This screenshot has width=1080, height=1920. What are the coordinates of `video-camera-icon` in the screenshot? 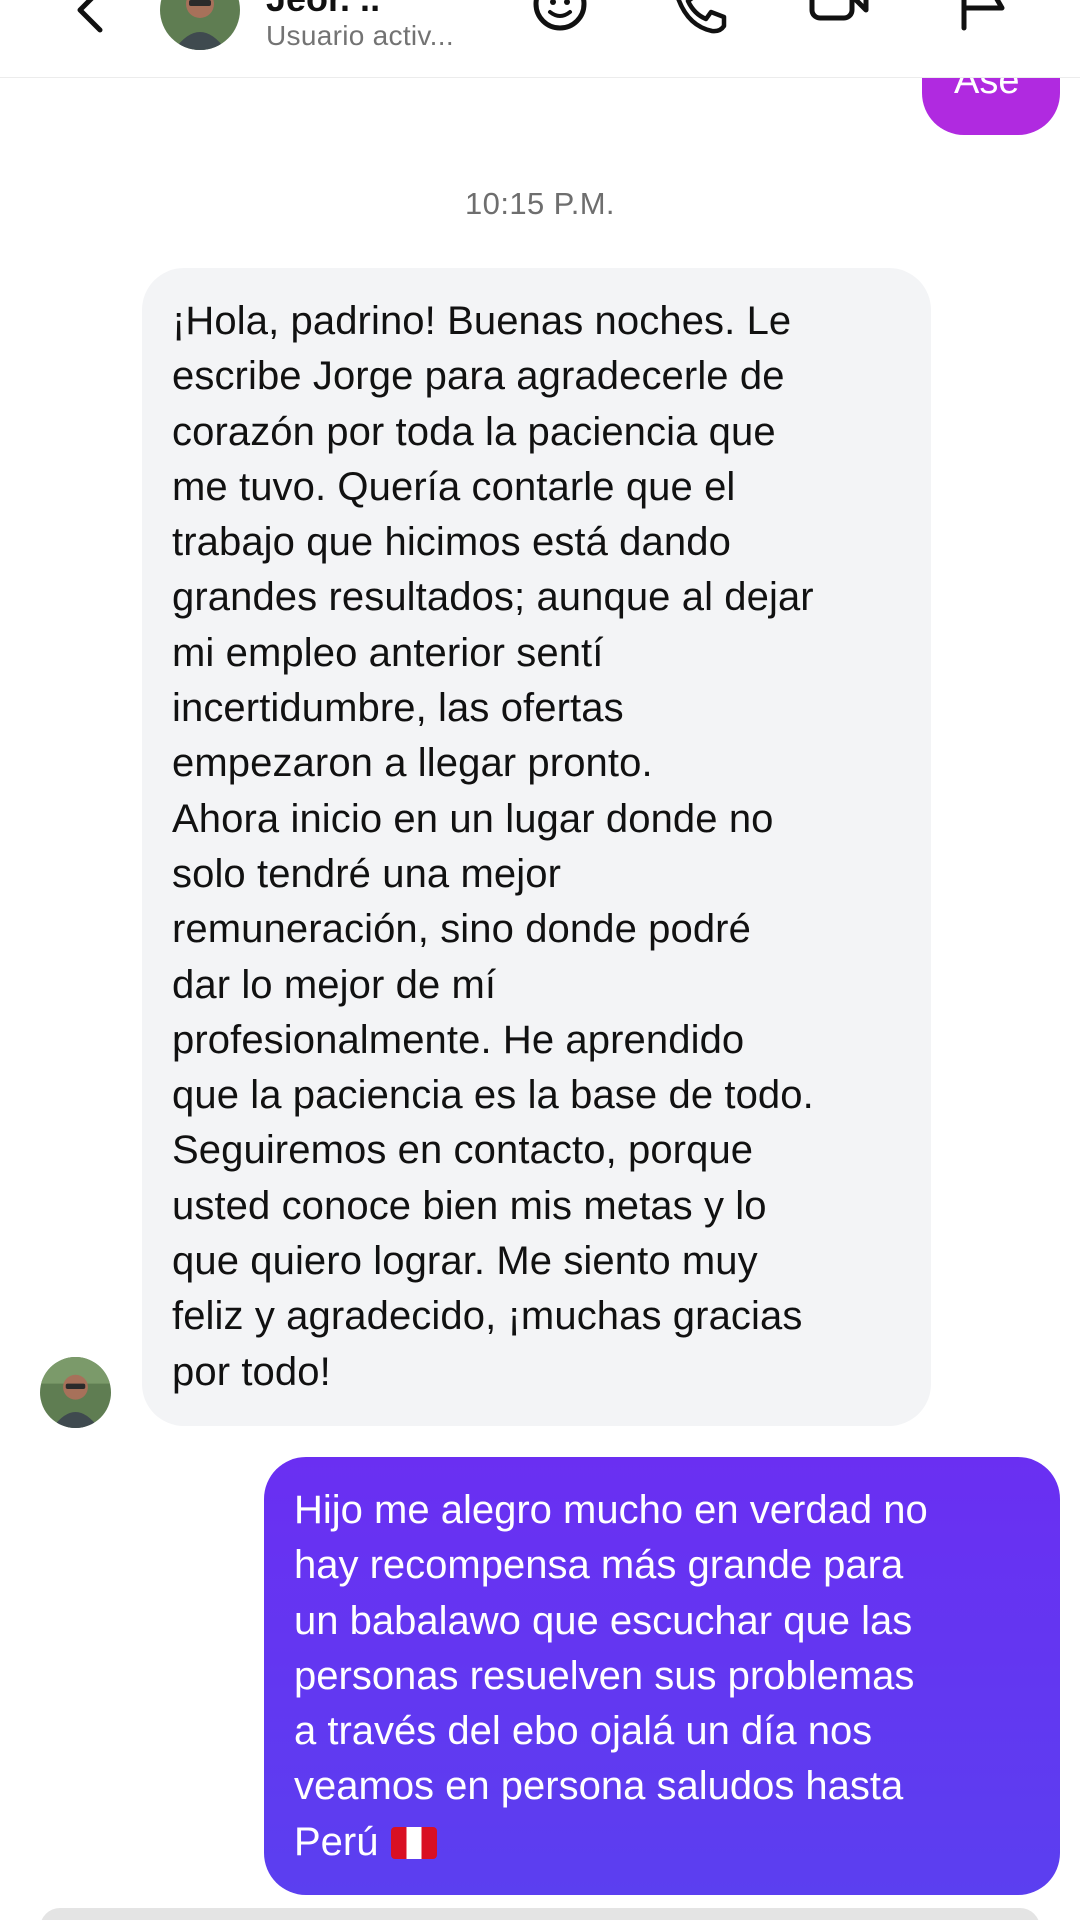 It's located at (839, 10).